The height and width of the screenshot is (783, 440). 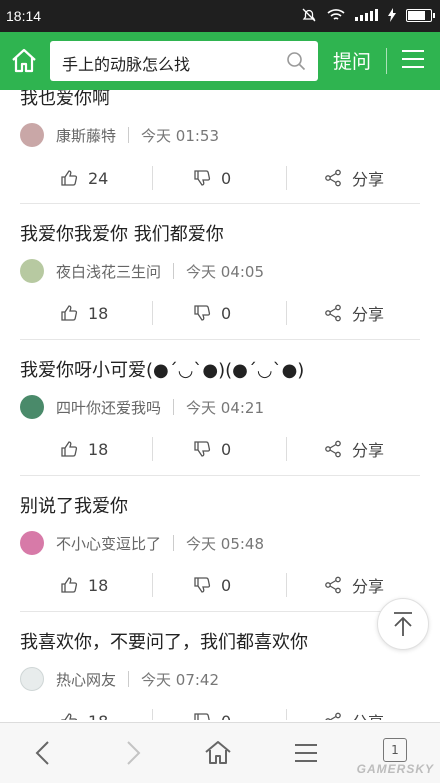 I want to click on wifi-icon, so click(x=336, y=14).